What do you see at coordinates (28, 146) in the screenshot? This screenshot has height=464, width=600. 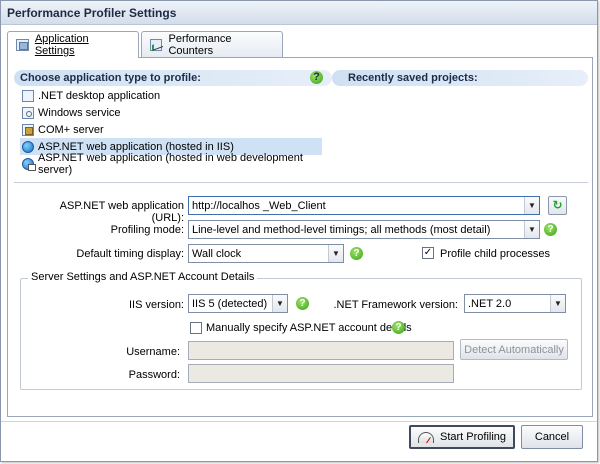 I see `globe-icon` at bounding box center [28, 146].